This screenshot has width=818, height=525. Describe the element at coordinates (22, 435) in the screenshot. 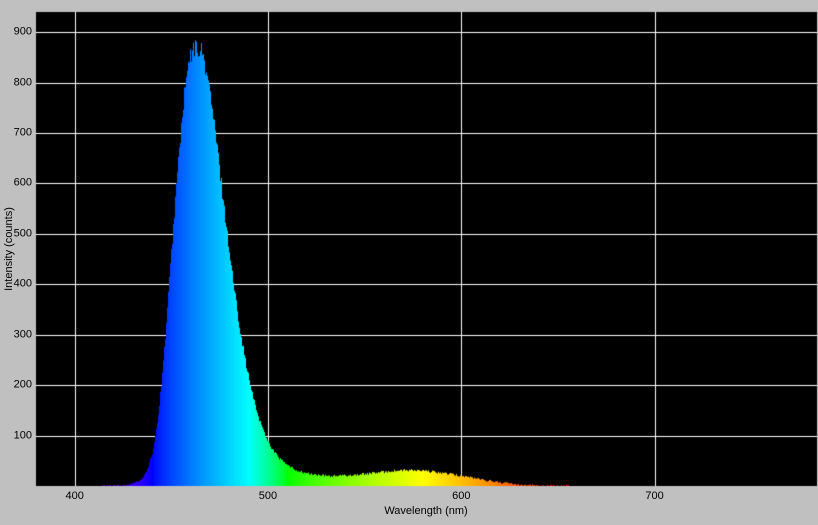

I see `y-tick-label: 100` at that location.